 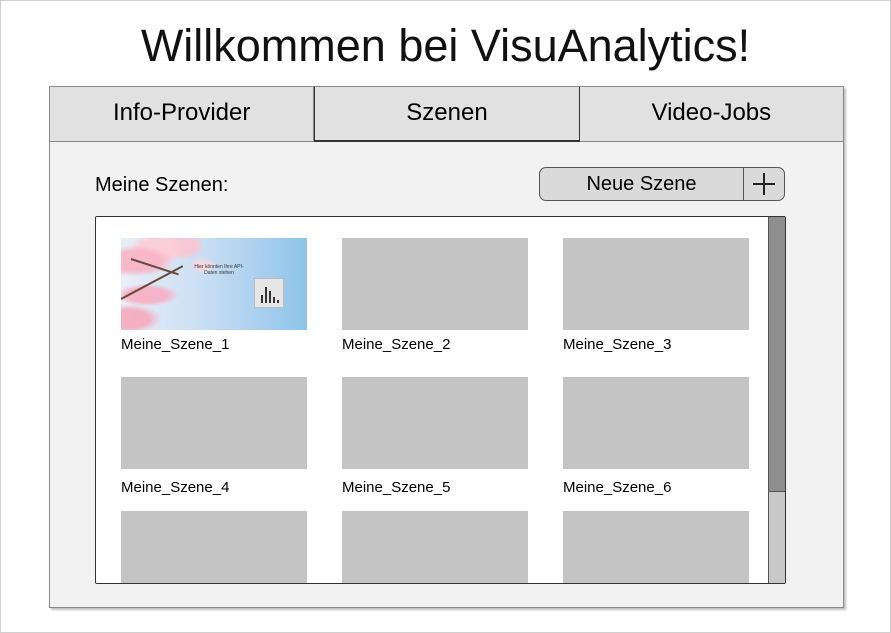 I want to click on scene-name: Meine_Szene_5, so click(x=396, y=487).